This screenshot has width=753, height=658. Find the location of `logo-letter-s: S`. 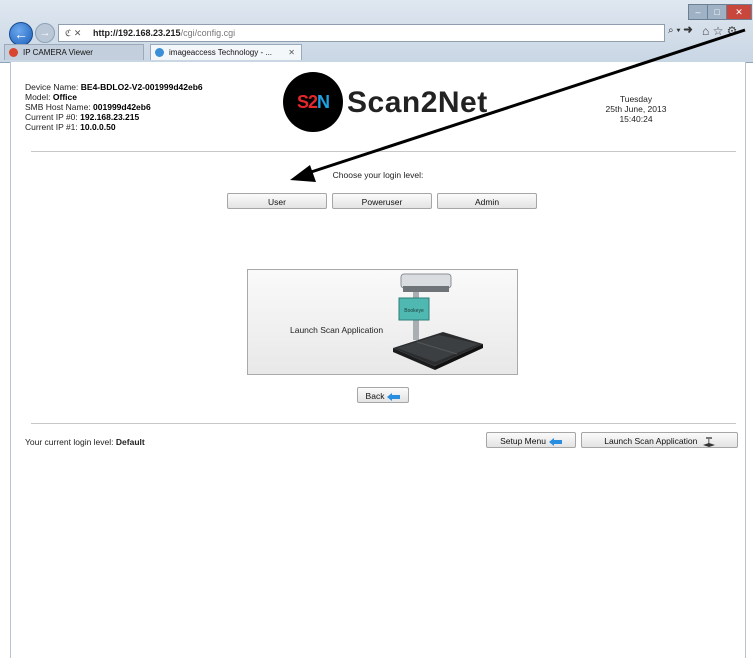

logo-letter-s: S is located at coordinates (302, 102).